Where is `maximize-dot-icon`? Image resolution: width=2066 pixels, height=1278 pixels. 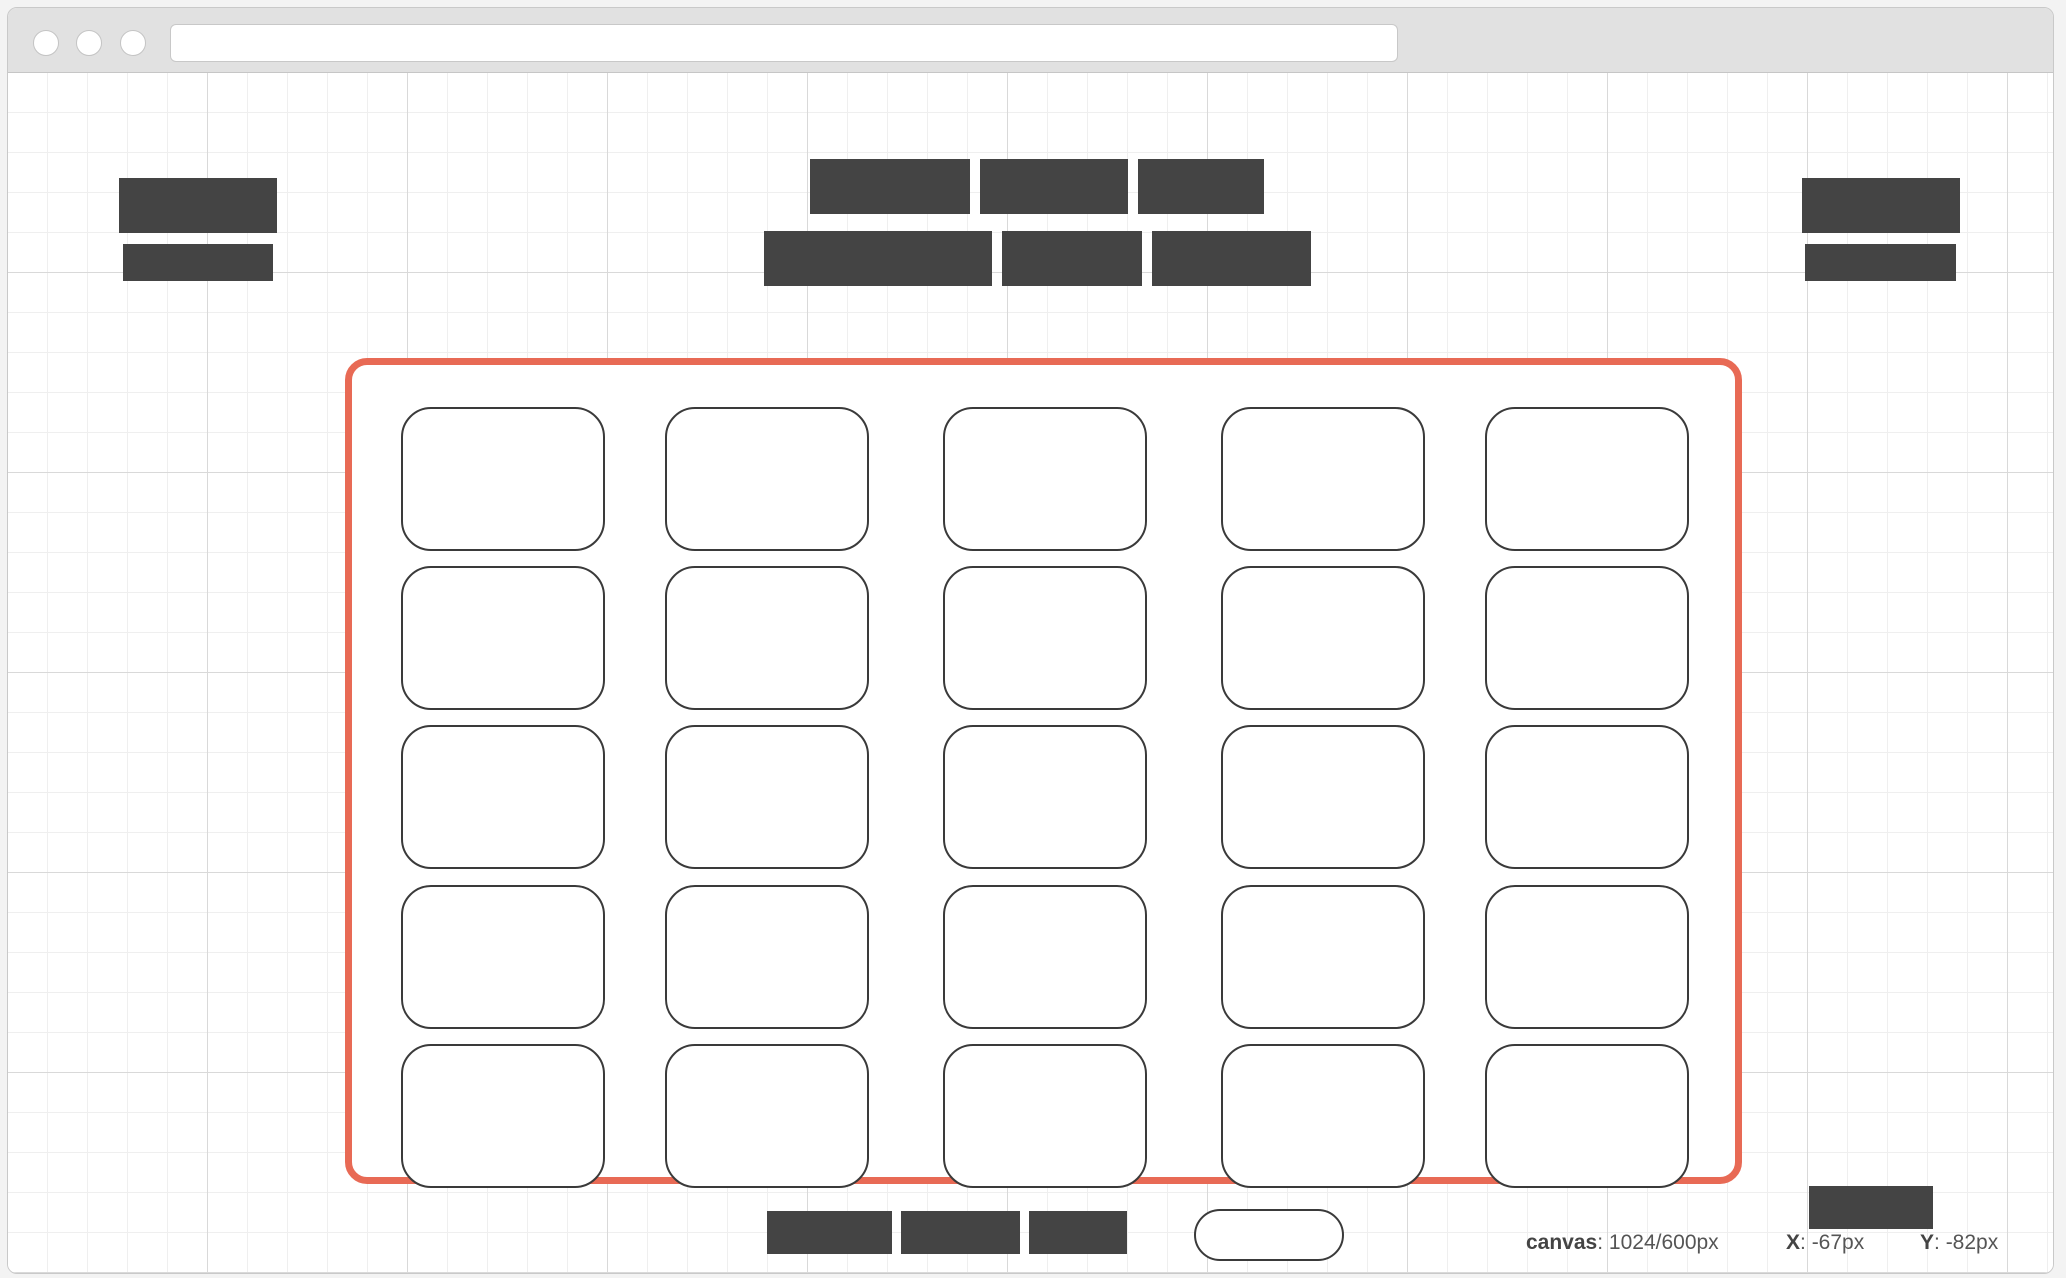
maximize-dot-icon is located at coordinates (133, 43).